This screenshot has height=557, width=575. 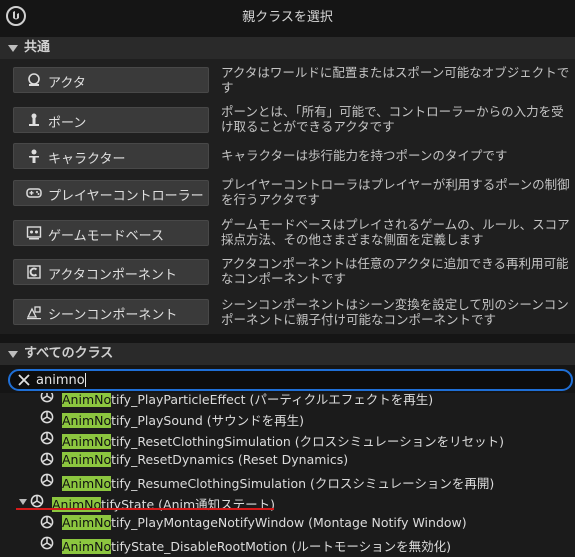 What do you see at coordinates (286, 380) in the screenshot?
I see `class-search-input` at bounding box center [286, 380].